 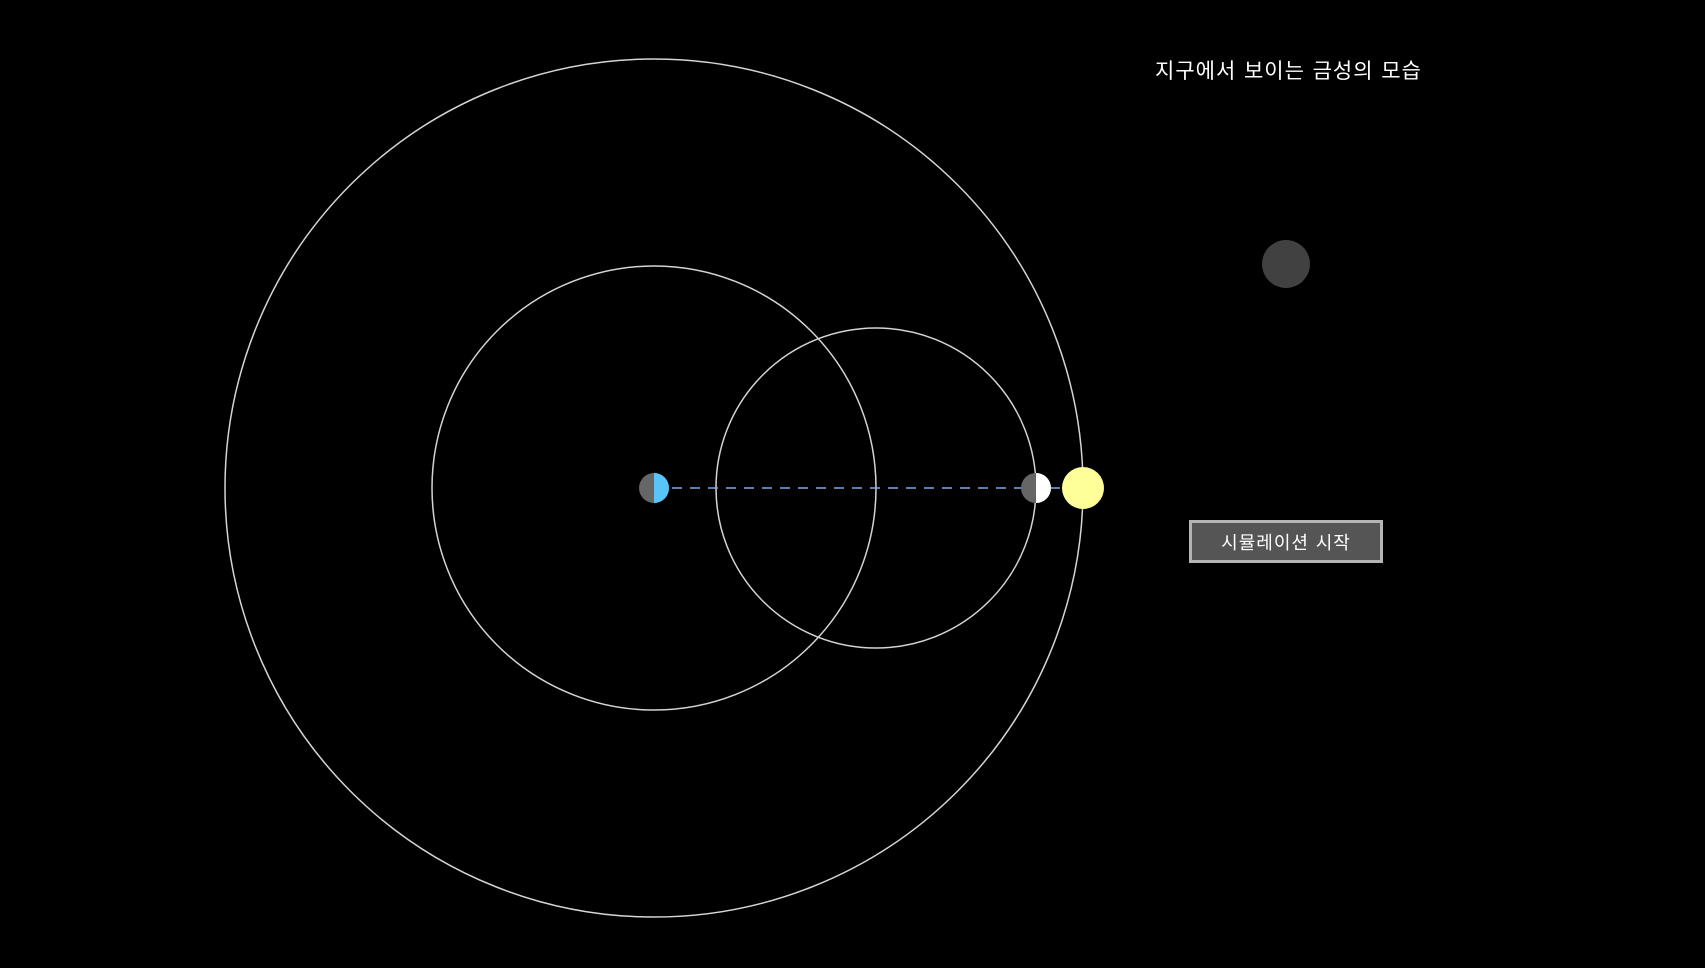 I want to click on venus, so click(x=1036, y=488).